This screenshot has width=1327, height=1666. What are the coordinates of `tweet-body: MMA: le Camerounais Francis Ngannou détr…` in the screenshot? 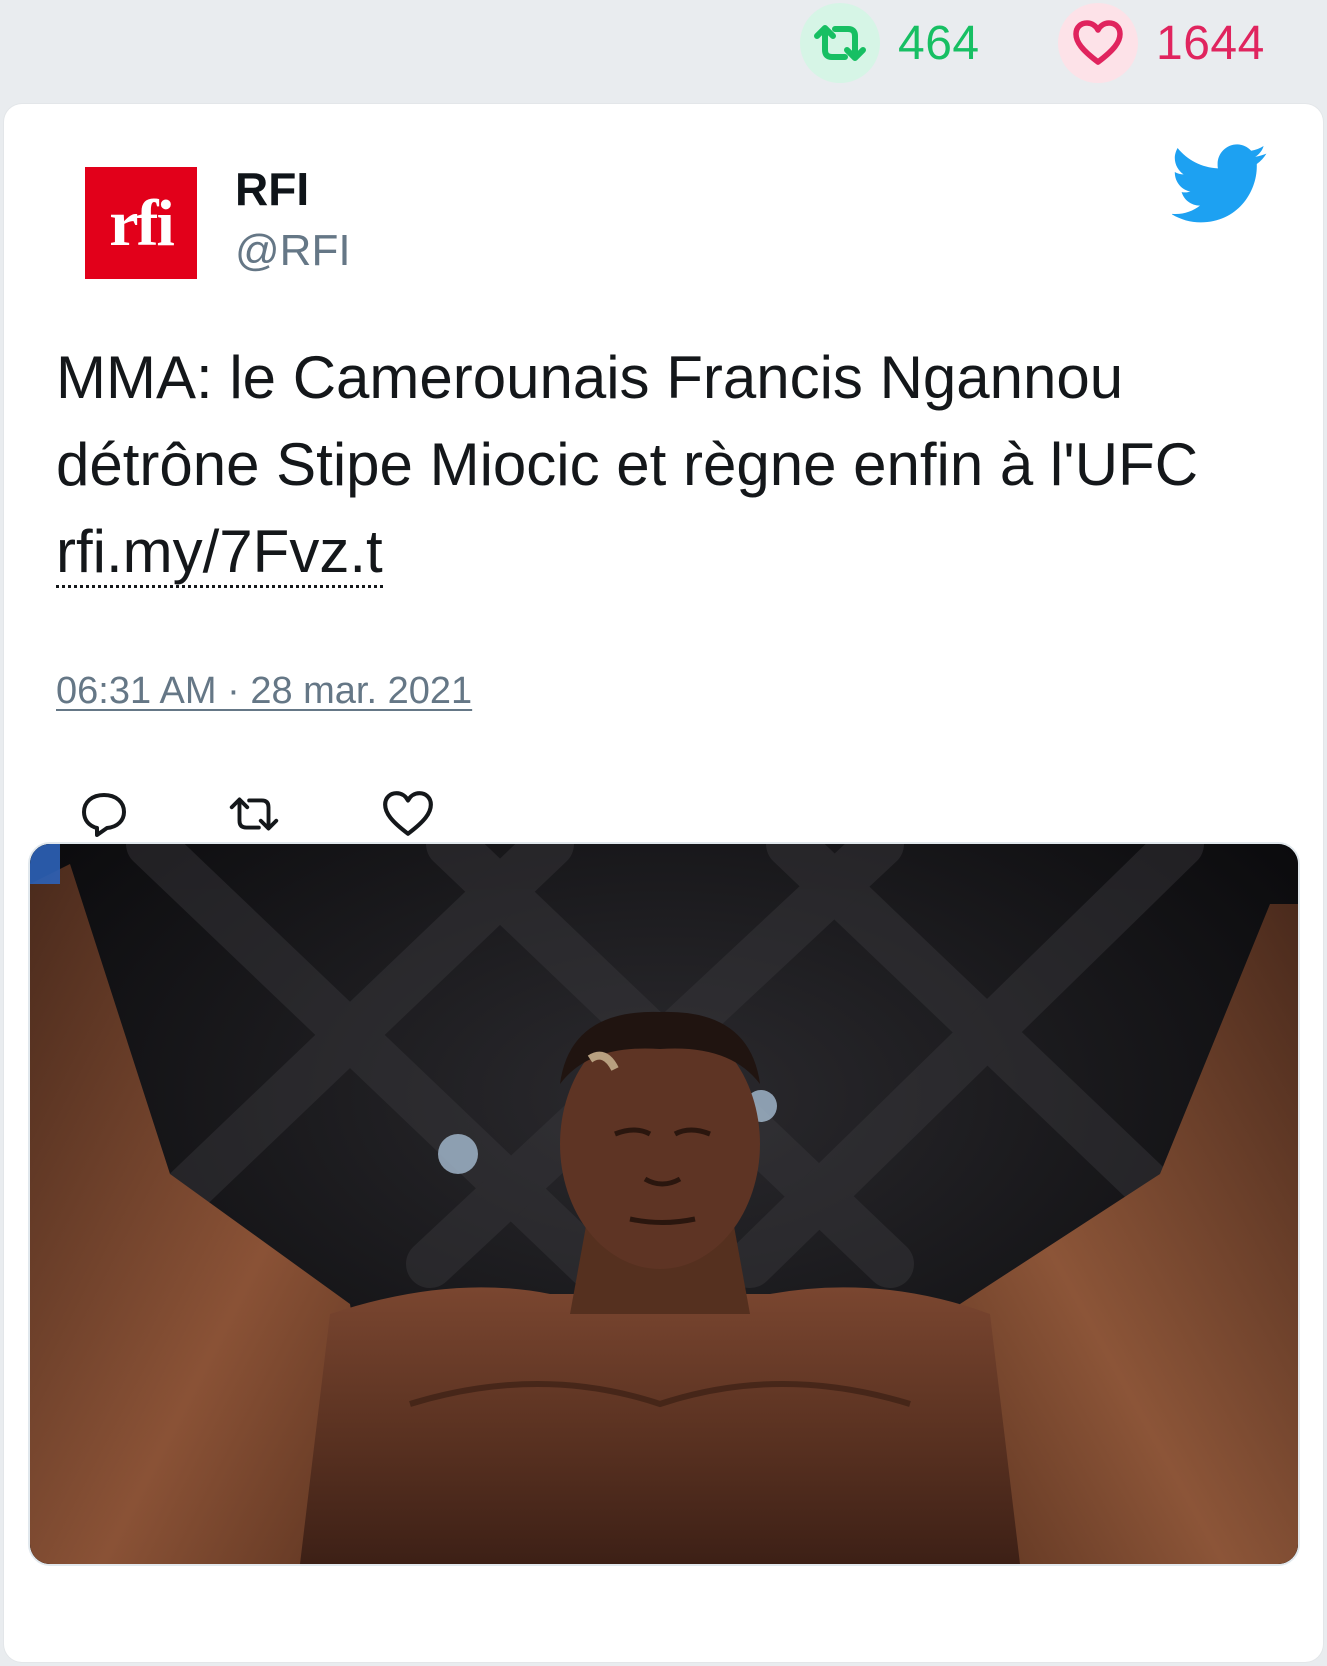 It's located at (627, 421).